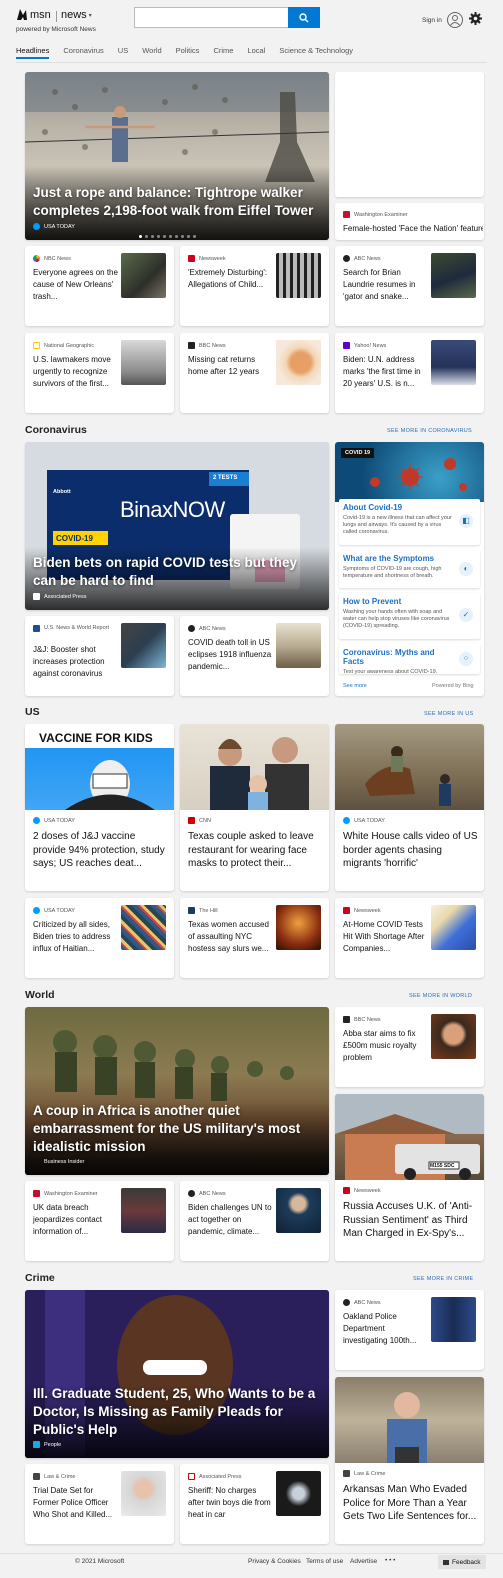 Image resolution: width=503 pixels, height=1578 pixels. I want to click on tab-local: Local, so click(256, 52).